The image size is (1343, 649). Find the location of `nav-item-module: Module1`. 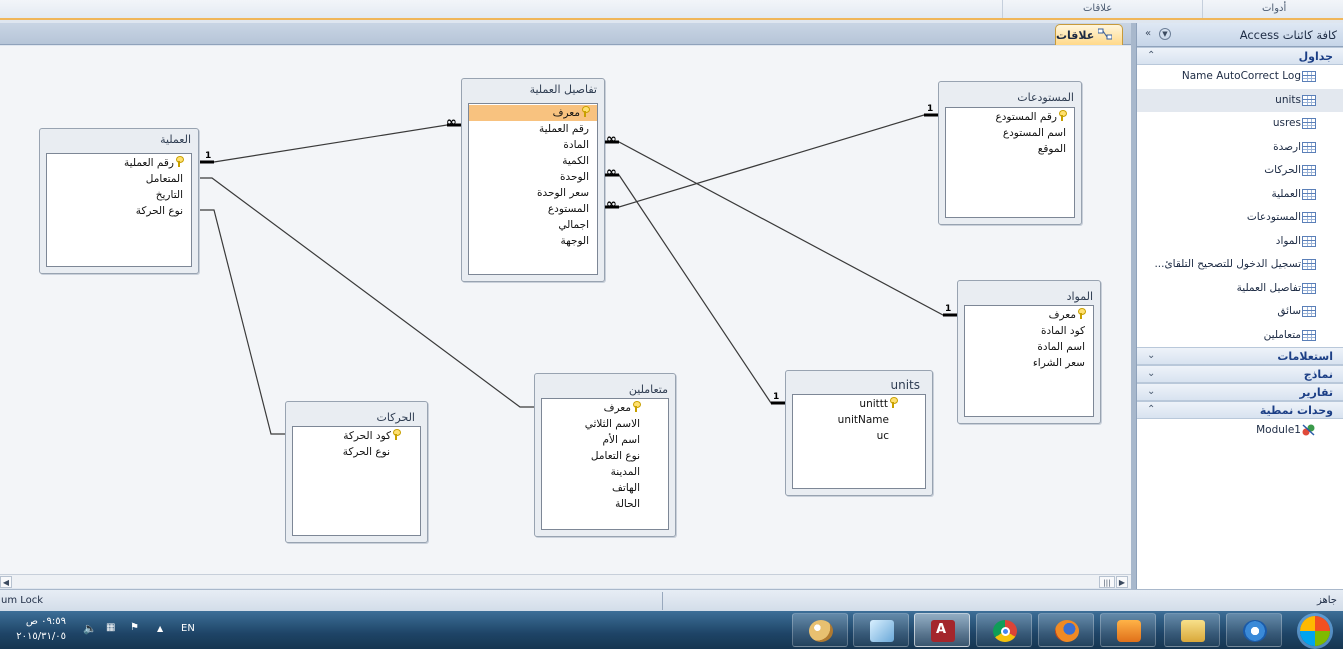

nav-item-module: Module1 is located at coordinates (1240, 431).